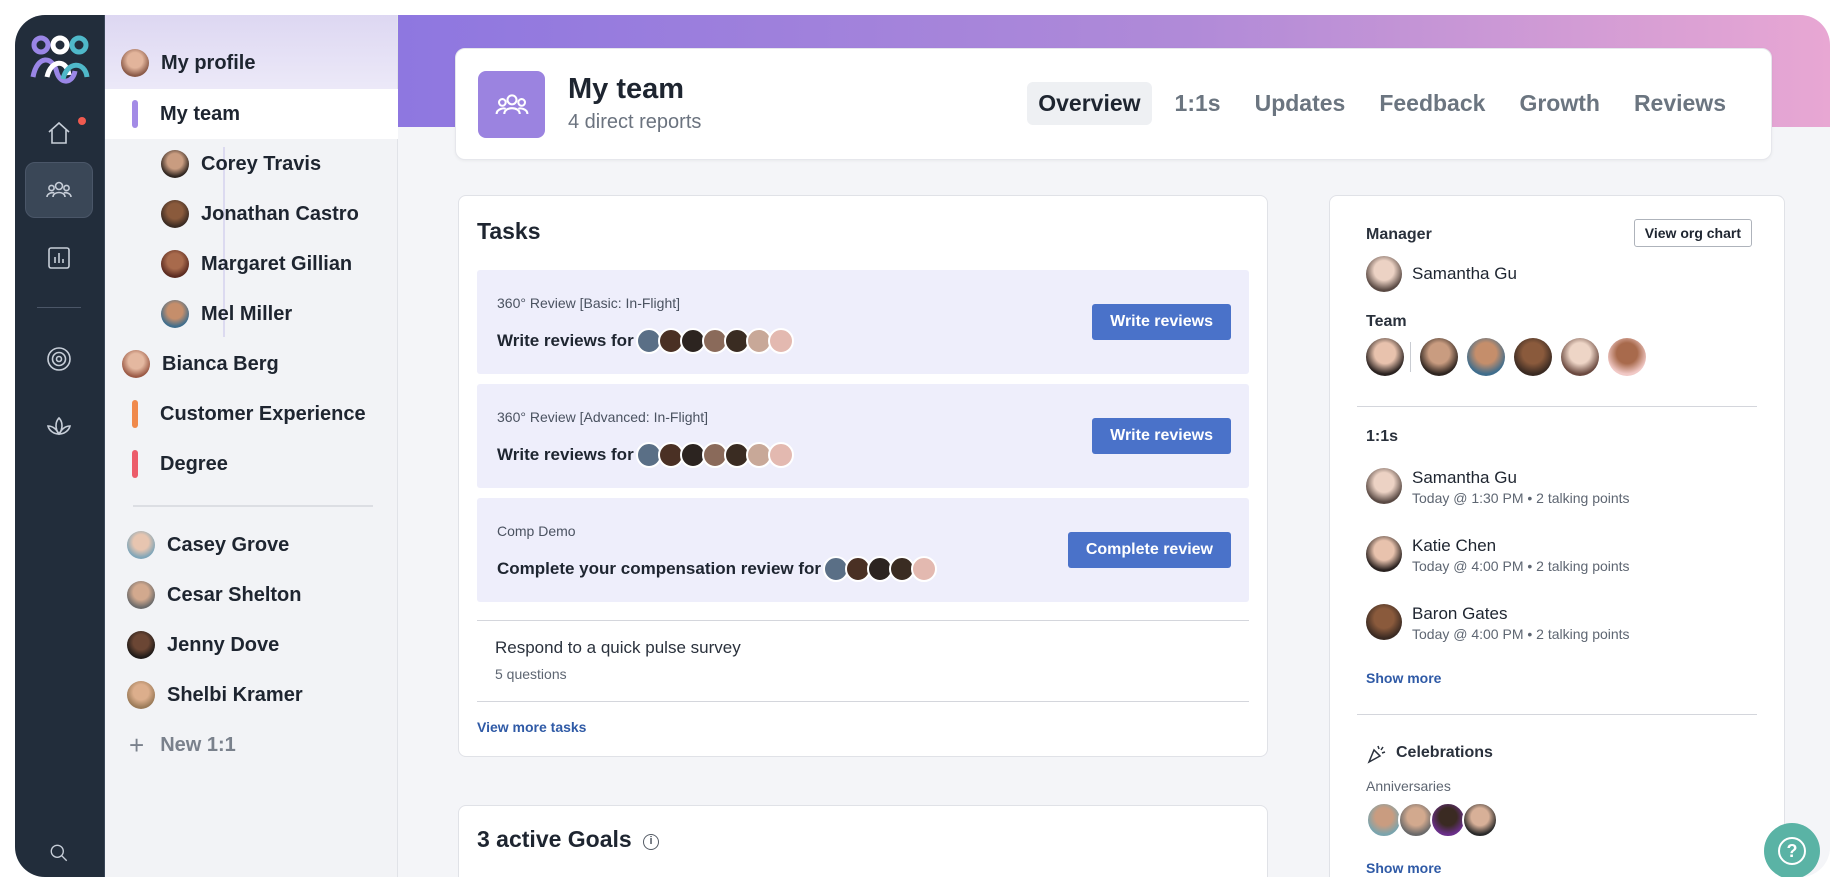 Image resolution: width=1830 pixels, height=885 pixels. What do you see at coordinates (1464, 478) in the screenshot?
I see `meeting-name: Samantha Gu` at bounding box center [1464, 478].